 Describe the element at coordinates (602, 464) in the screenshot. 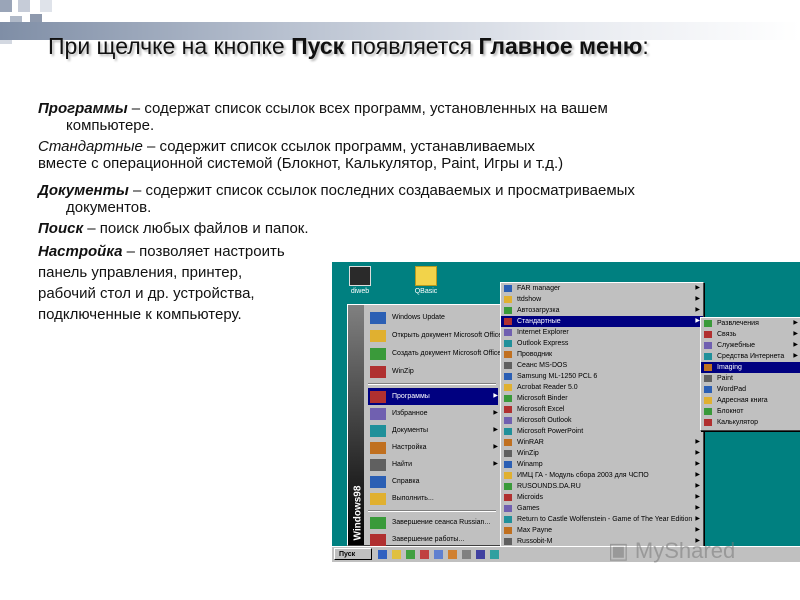

I see `programs-menu-item-winamp: Winamp ▶` at that location.